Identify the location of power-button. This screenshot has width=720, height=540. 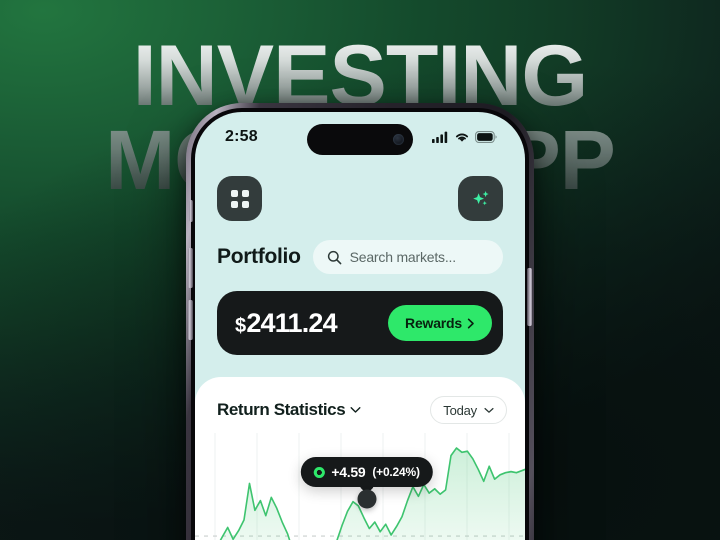
(529, 297).